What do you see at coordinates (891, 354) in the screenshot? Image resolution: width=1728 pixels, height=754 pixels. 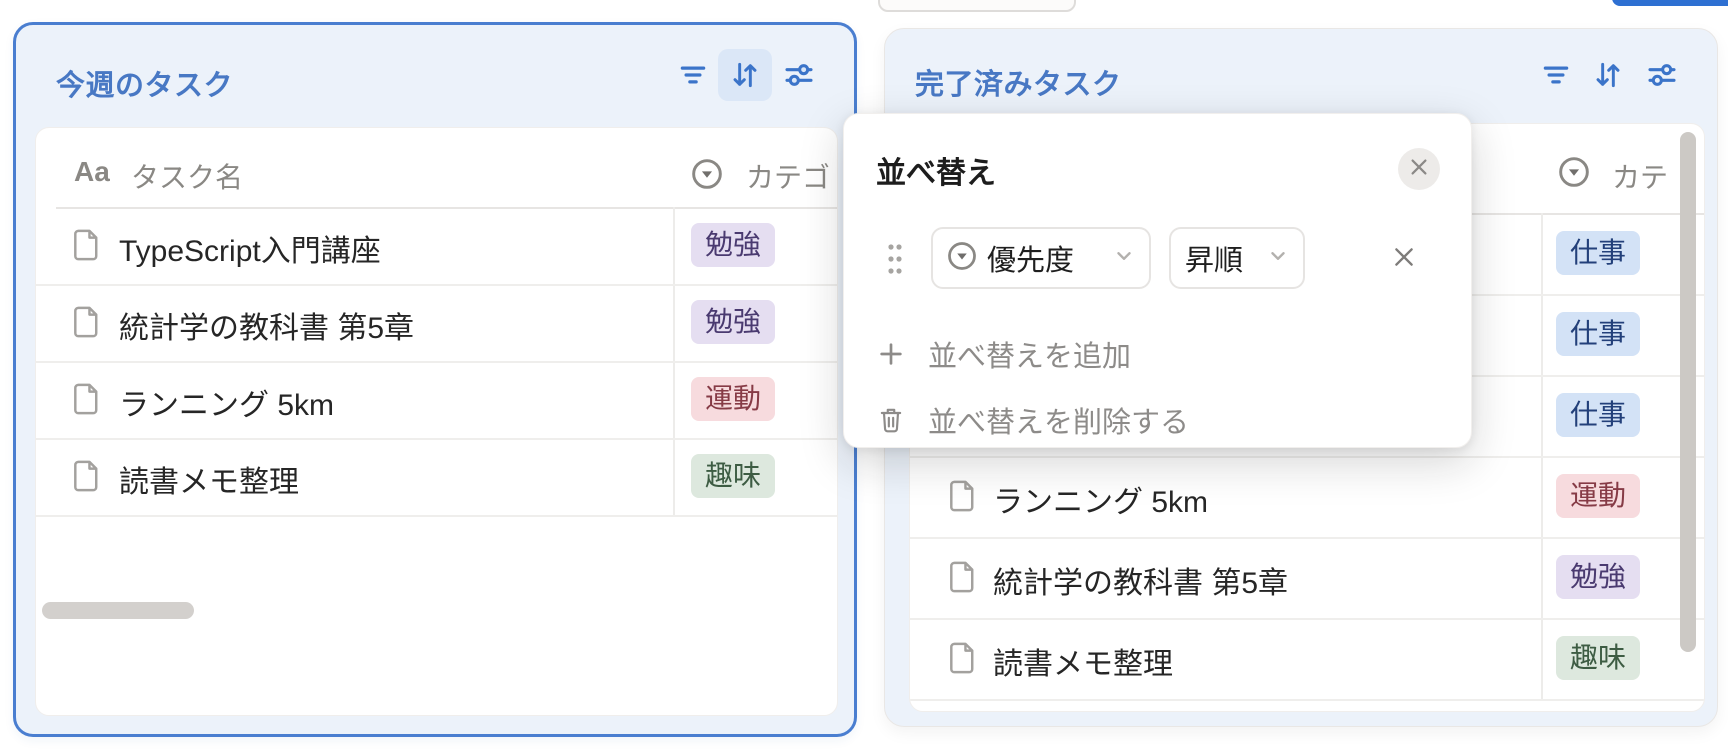 I see `plus-icon` at bounding box center [891, 354].